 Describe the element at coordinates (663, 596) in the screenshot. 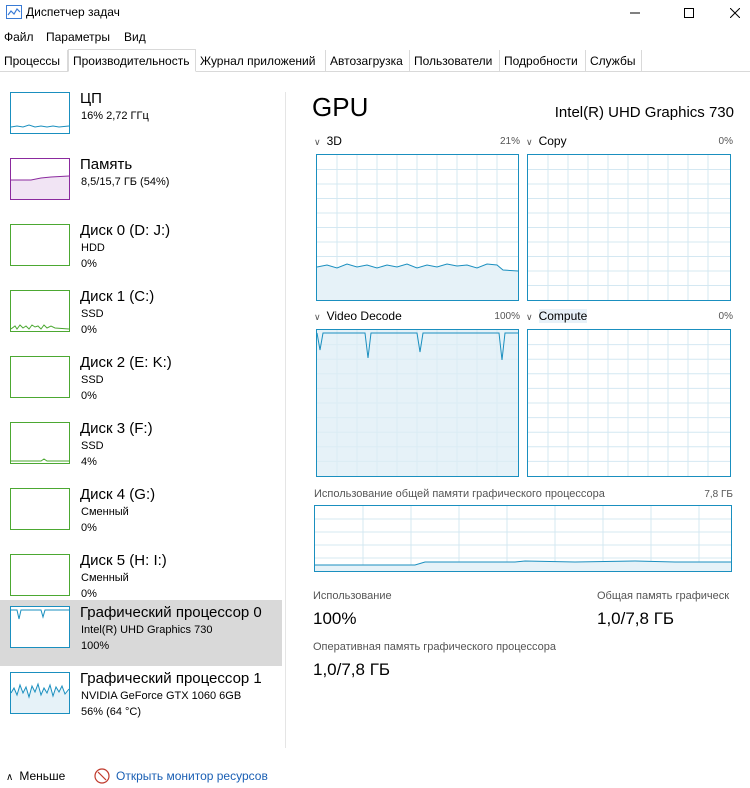

I see `shared-gpu-memory-label: Общая память графическ` at that location.